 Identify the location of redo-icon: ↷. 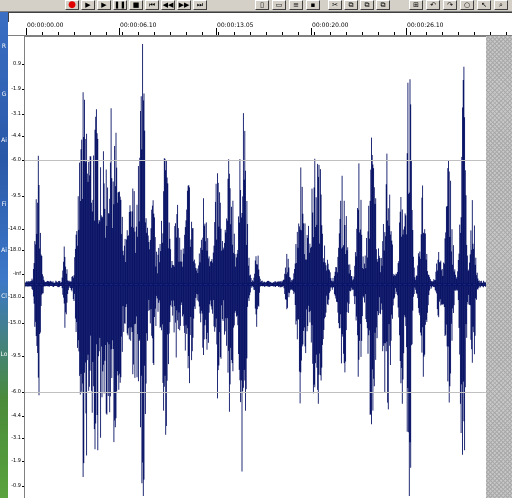
(450, 4).